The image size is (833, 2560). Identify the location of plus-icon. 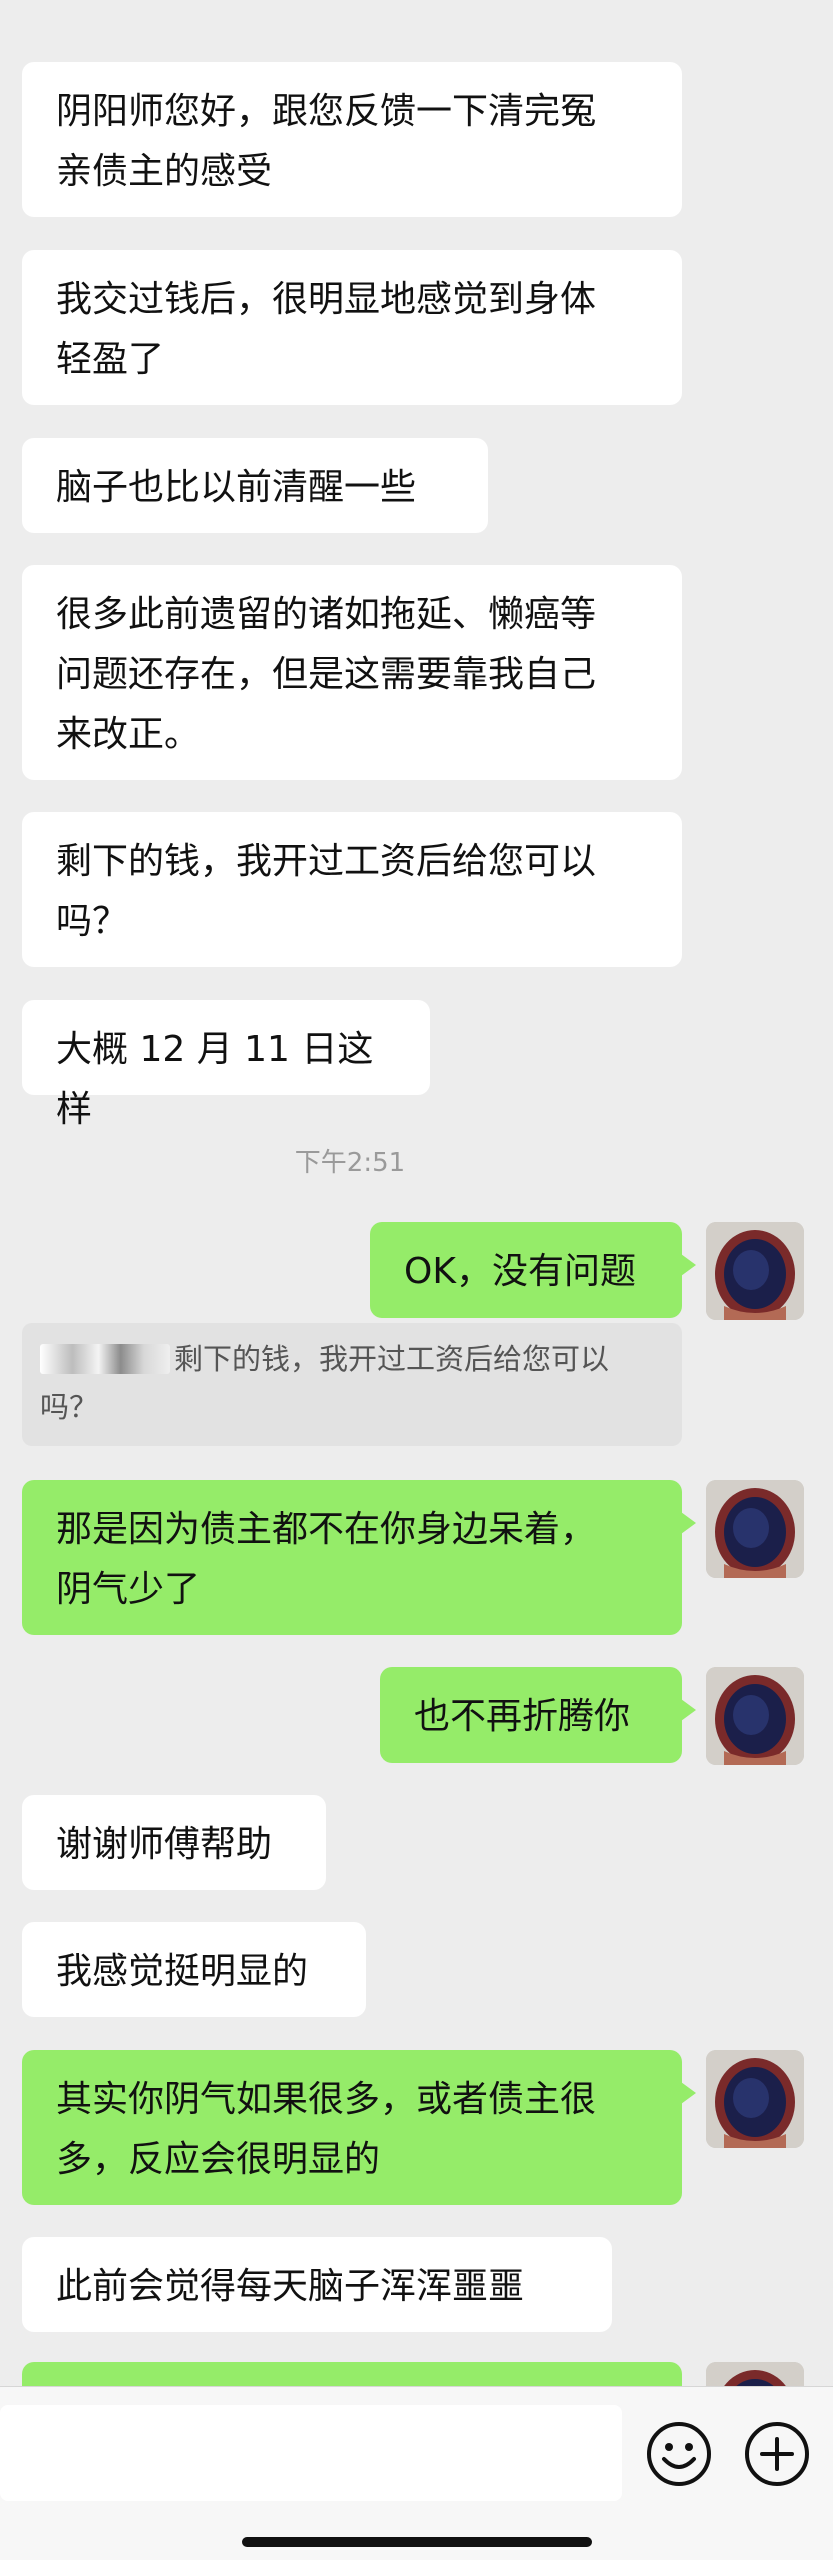
(777, 2454).